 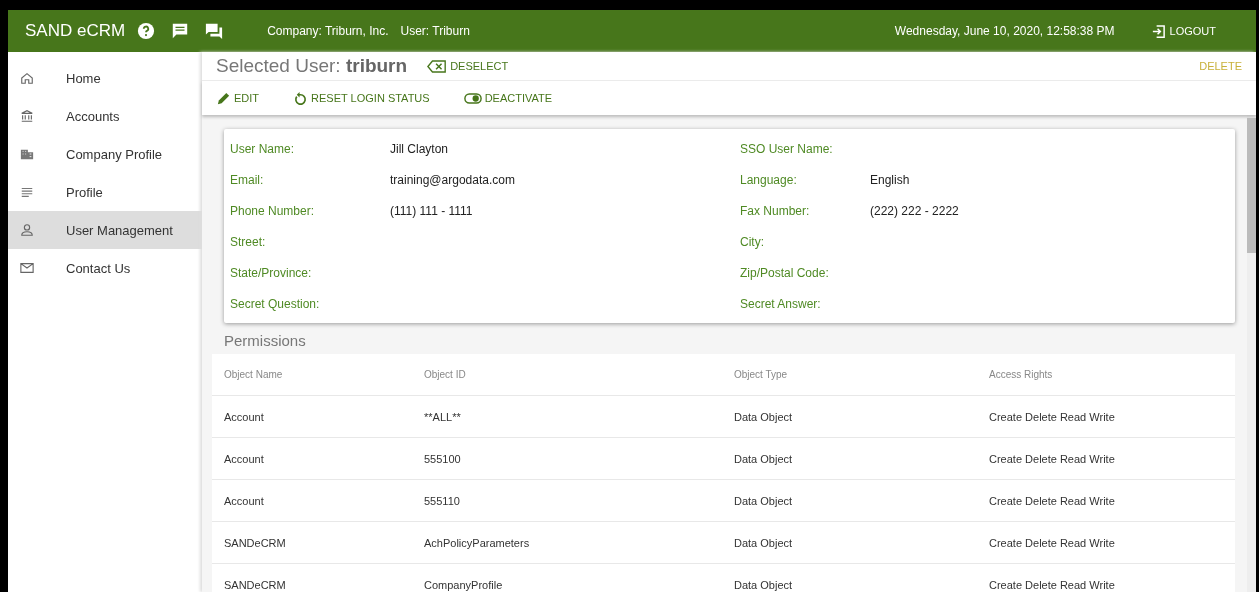 I want to click on field-label: Street:, so click(x=248, y=241).